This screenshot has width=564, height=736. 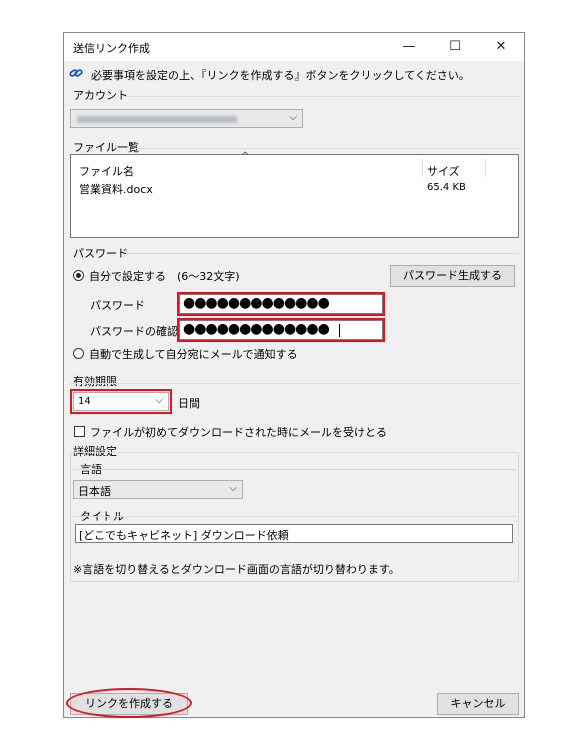 I want to click on column-header-size: サイズ, so click(x=443, y=171).